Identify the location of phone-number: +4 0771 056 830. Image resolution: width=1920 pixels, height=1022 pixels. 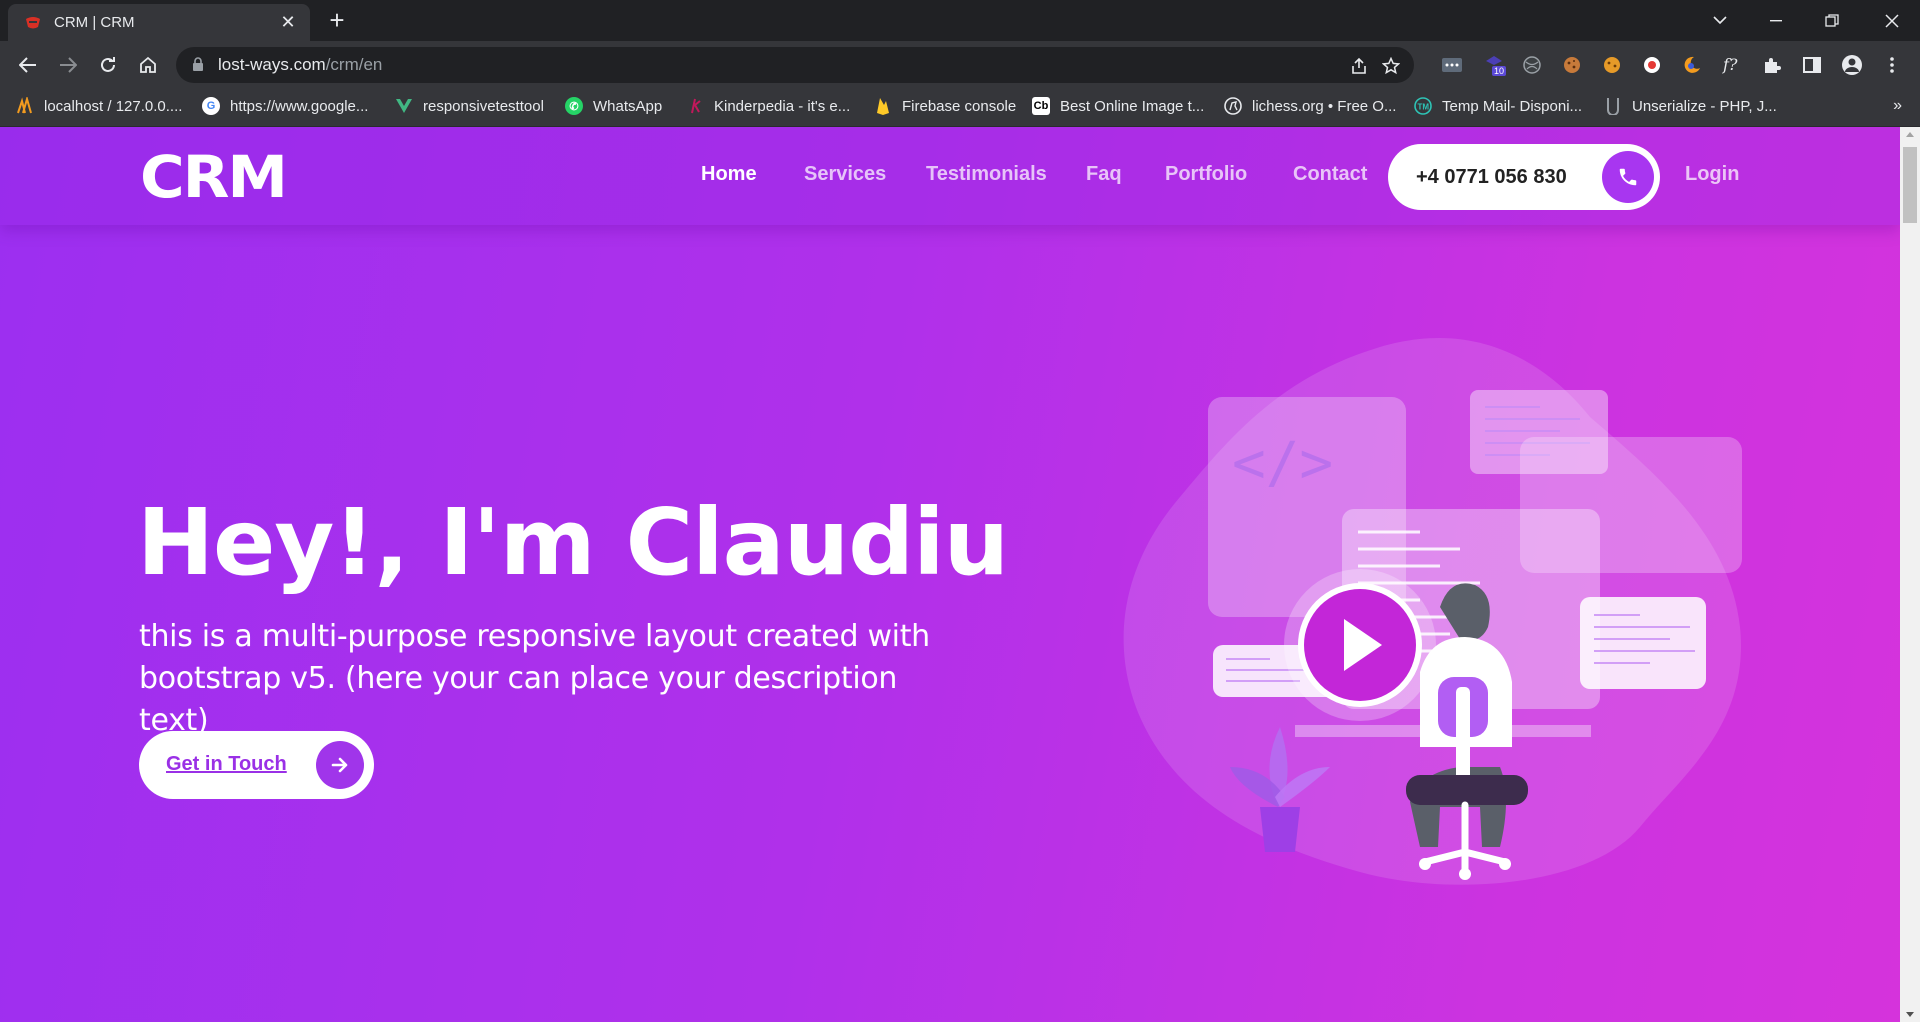
(1491, 177).